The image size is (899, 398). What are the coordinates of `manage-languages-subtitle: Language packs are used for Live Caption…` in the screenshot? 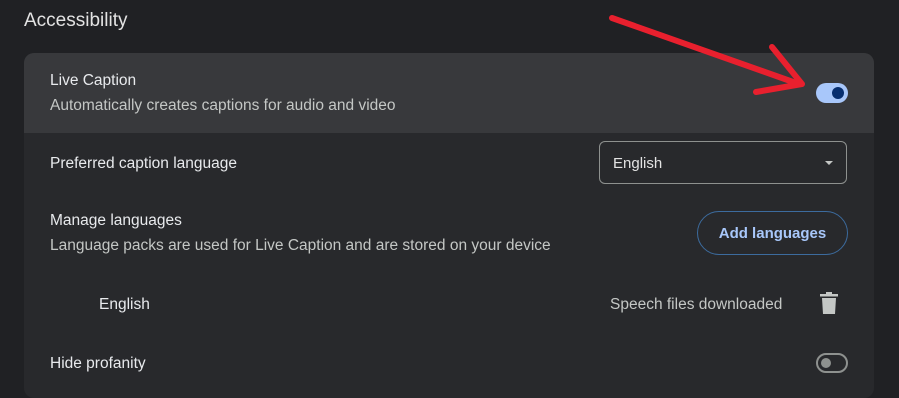 It's located at (300, 245).